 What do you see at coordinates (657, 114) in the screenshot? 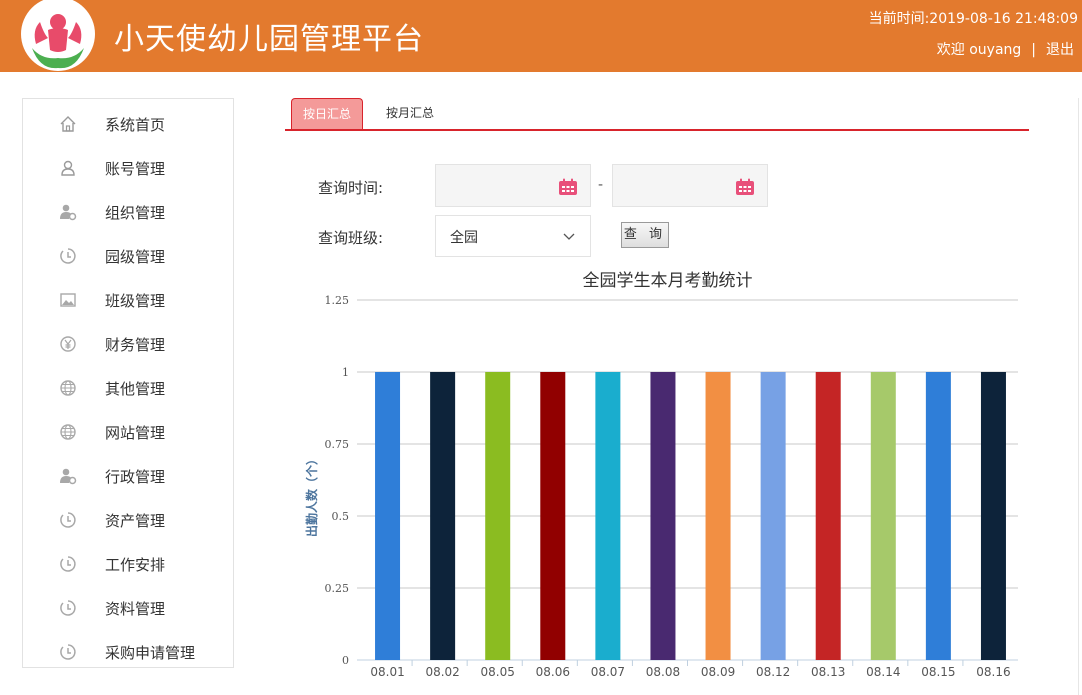
I see `tab-bar: 按日汇总 按月汇总` at bounding box center [657, 114].